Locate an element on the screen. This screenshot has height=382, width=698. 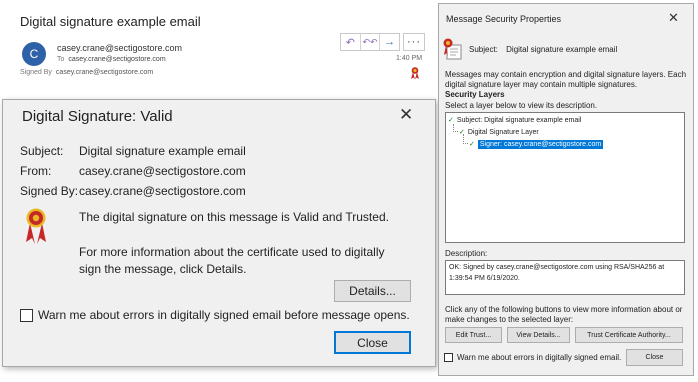
avatar: C is located at coordinates (34, 54).